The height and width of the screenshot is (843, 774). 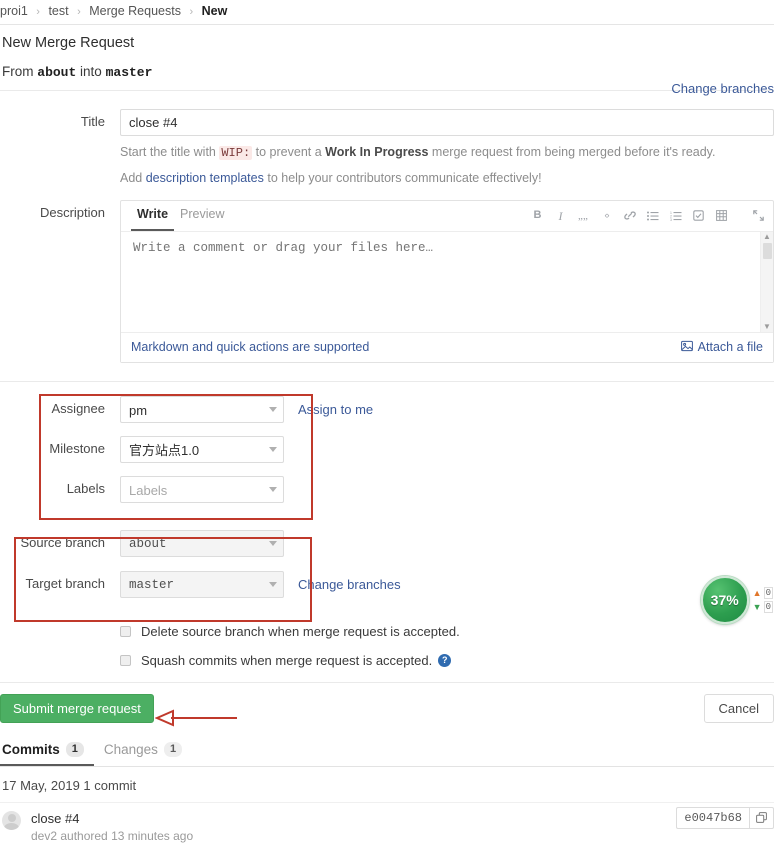 I want to click on wip-prefix-code: WIP:, so click(x=236, y=153).